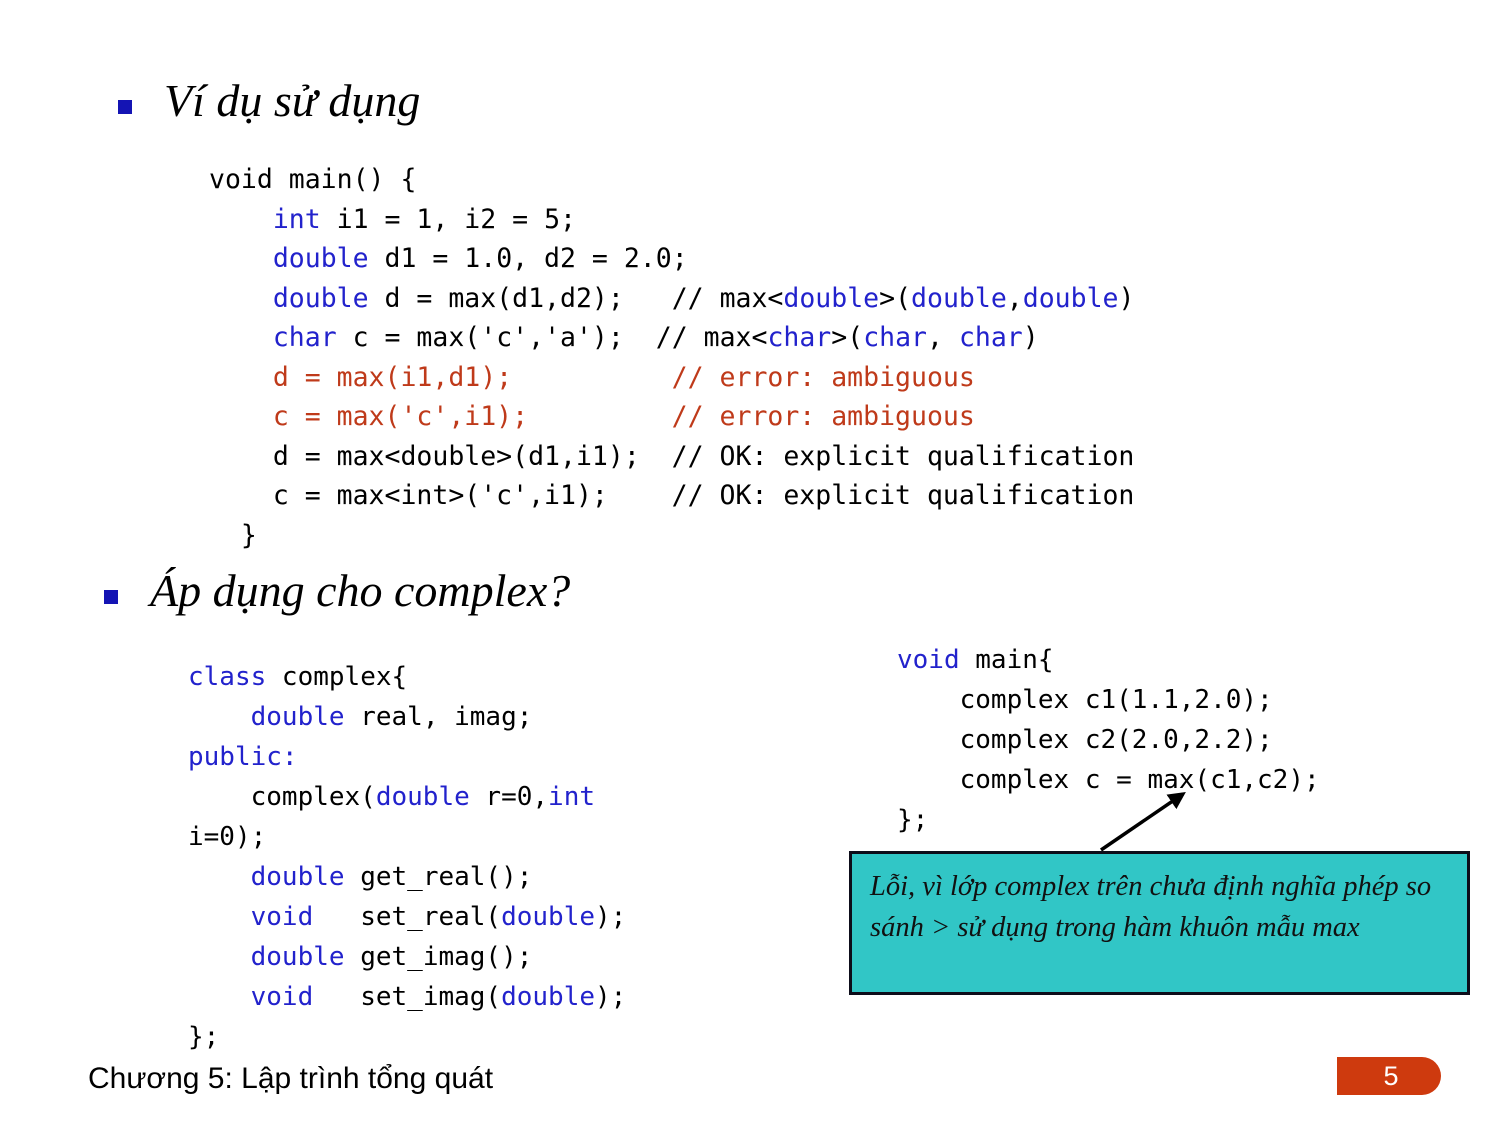  What do you see at coordinates (592, 416) in the screenshot?
I see `code-line: c = max('c',i1); // error: ambiguous` at bounding box center [592, 416].